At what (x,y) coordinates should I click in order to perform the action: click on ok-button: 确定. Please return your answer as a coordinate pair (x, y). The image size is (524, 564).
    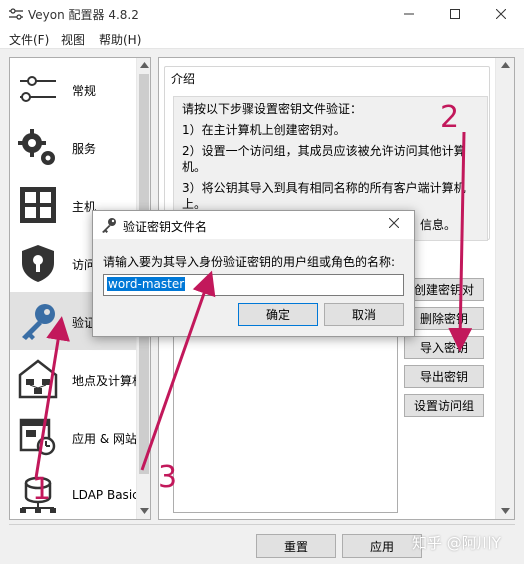
    Looking at the image, I should click on (278, 314).